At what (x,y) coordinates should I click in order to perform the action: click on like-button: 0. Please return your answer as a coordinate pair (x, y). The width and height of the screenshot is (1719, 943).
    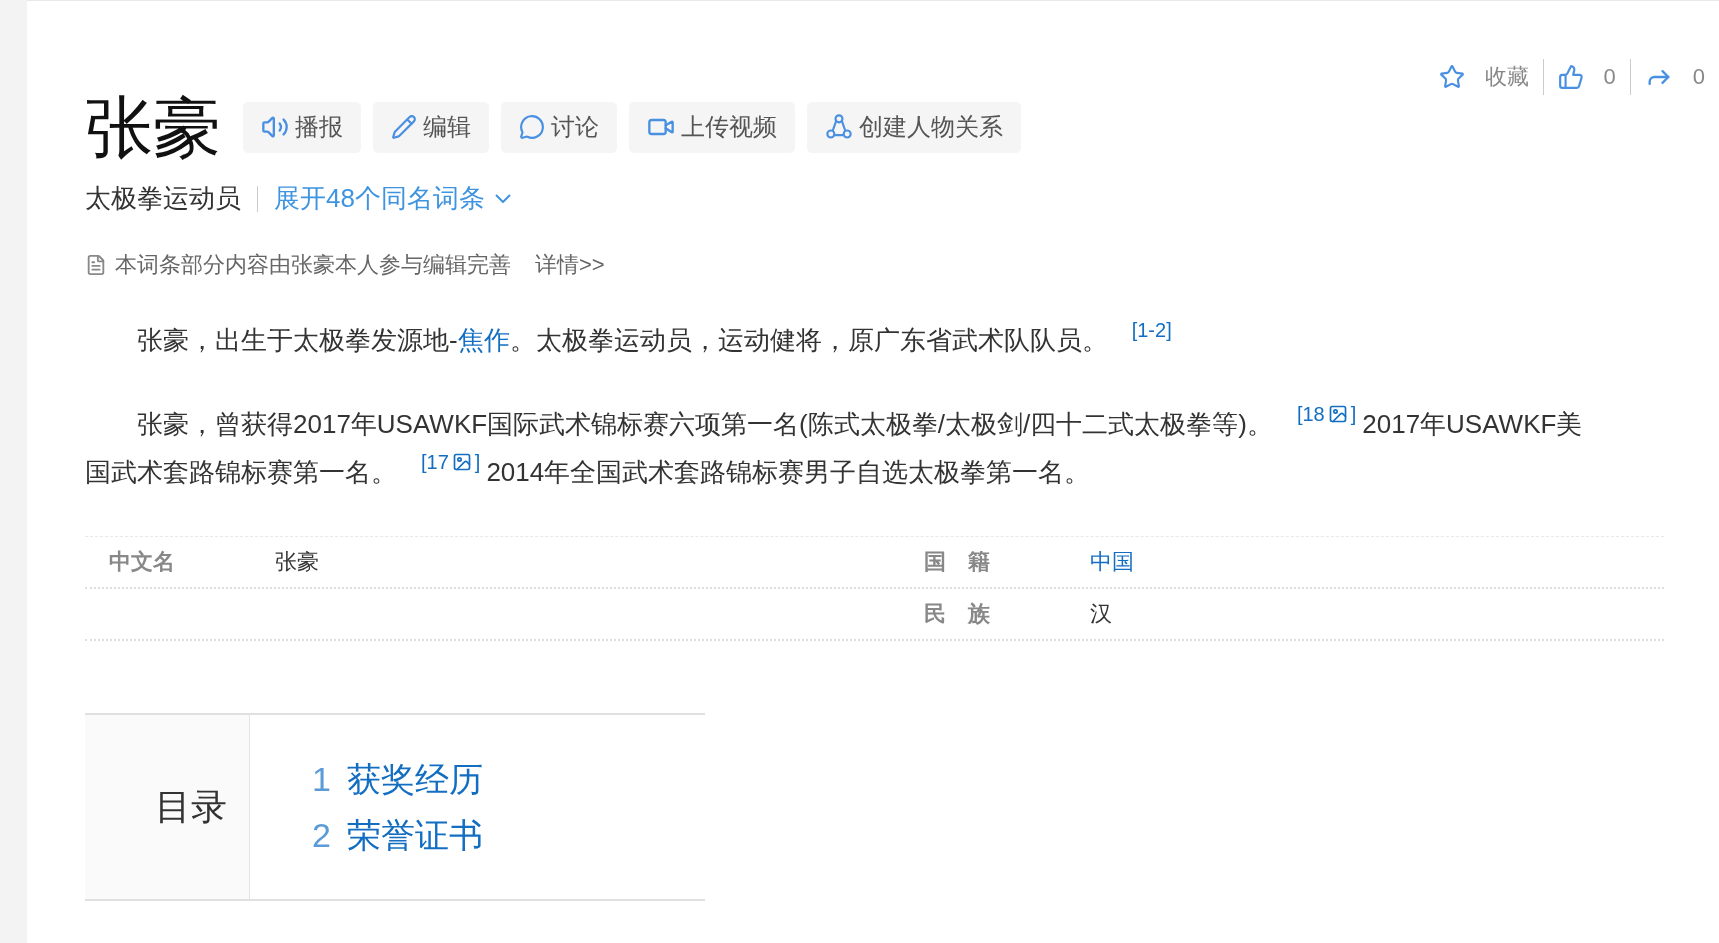
    Looking at the image, I should click on (1586, 77).